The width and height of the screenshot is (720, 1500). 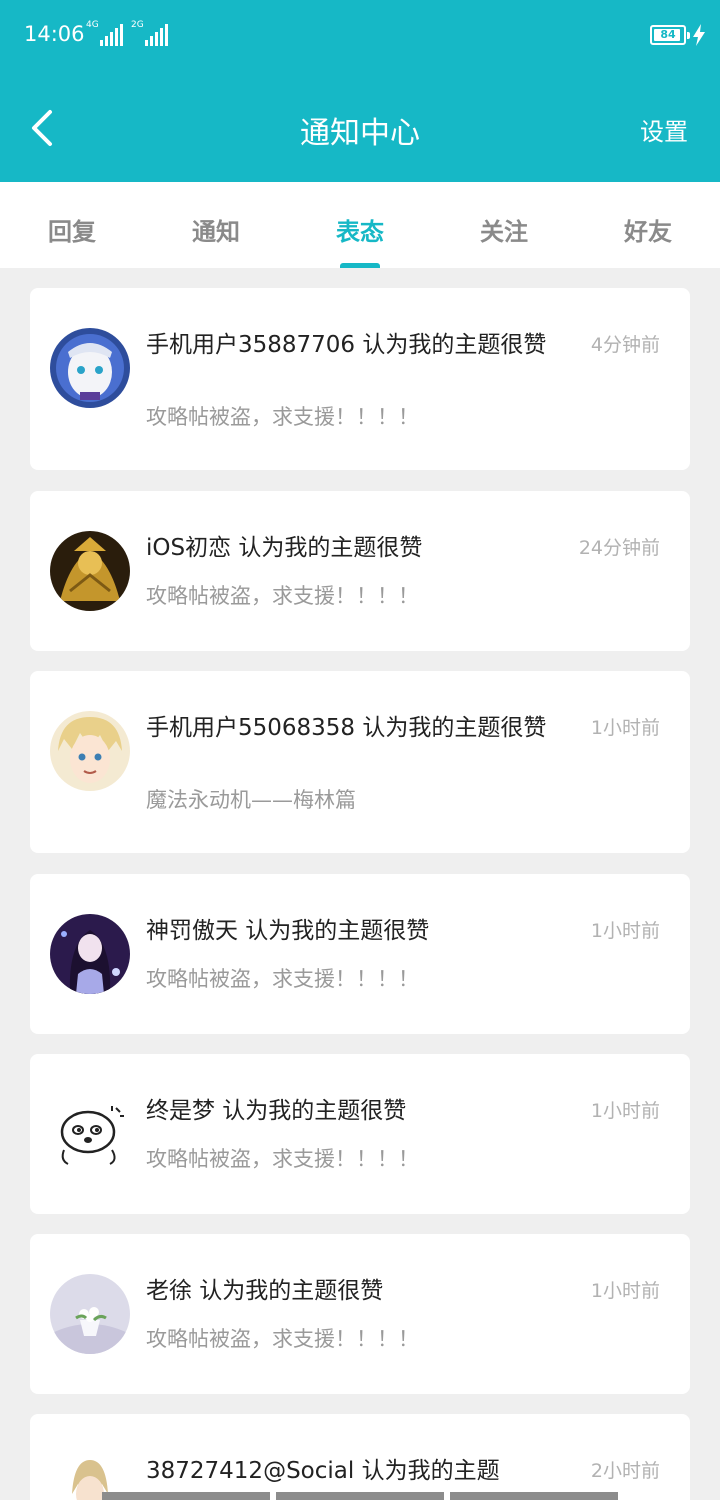 I want to click on notification-time: 2小时前, so click(x=625, y=1471).